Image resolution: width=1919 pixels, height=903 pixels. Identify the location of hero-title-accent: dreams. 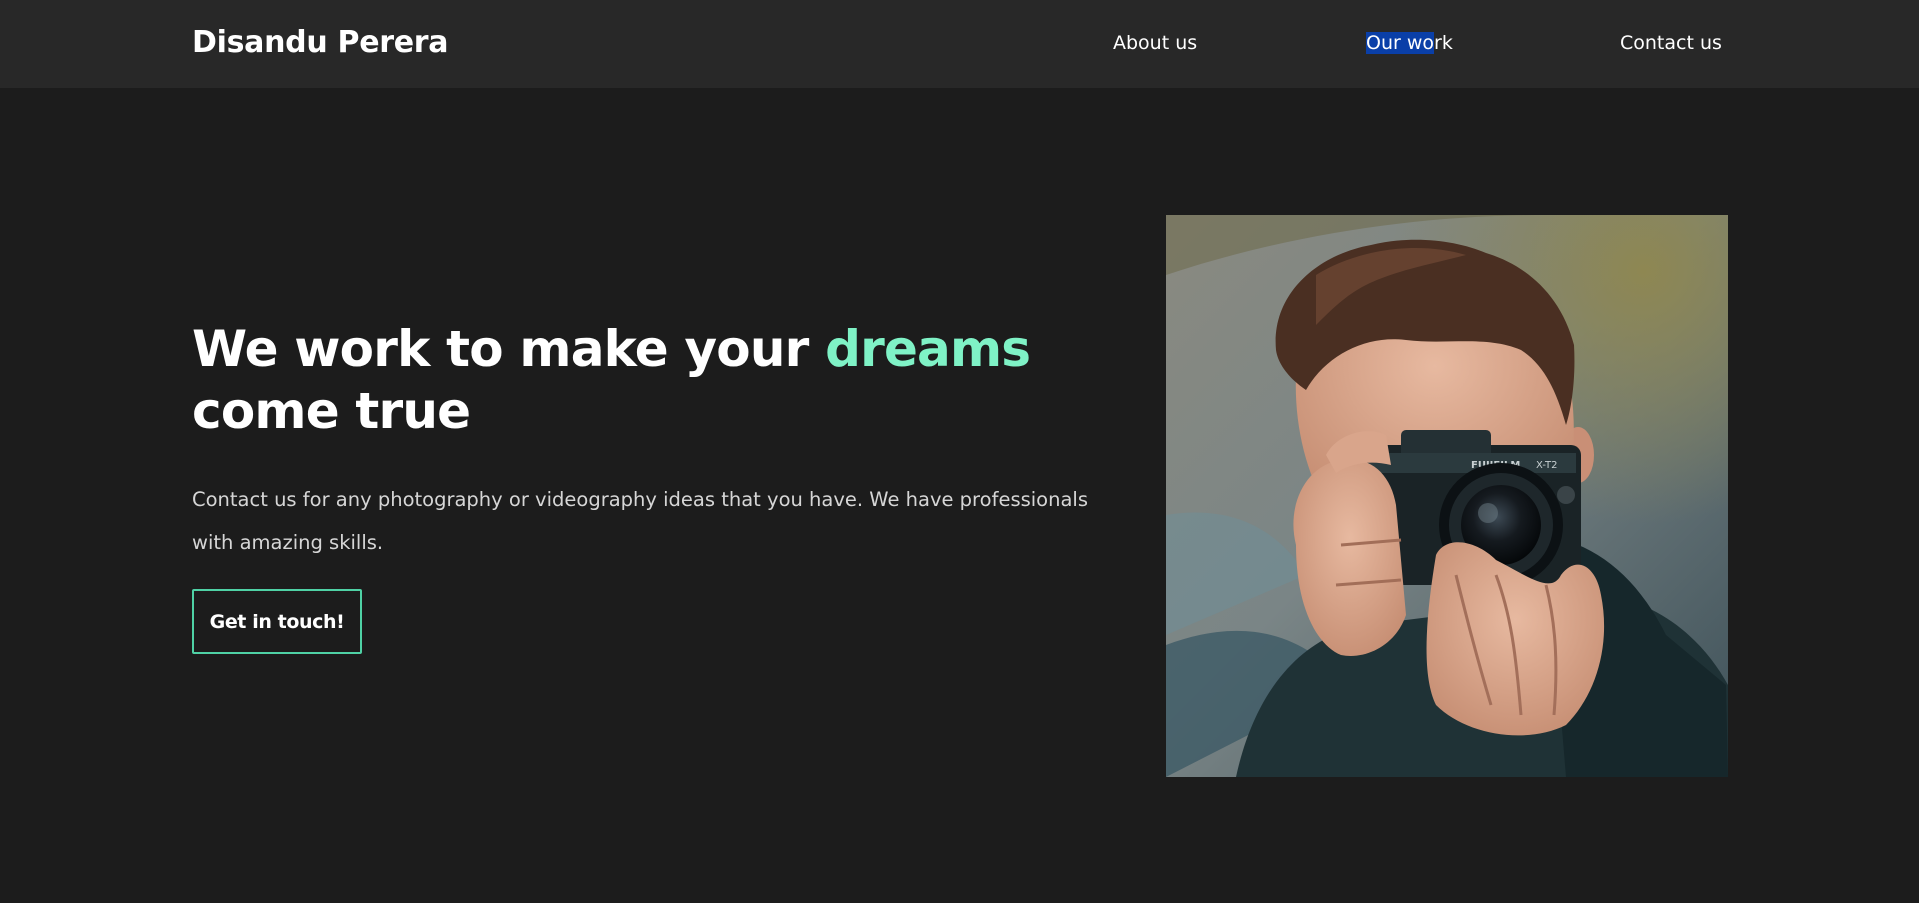
(928, 349).